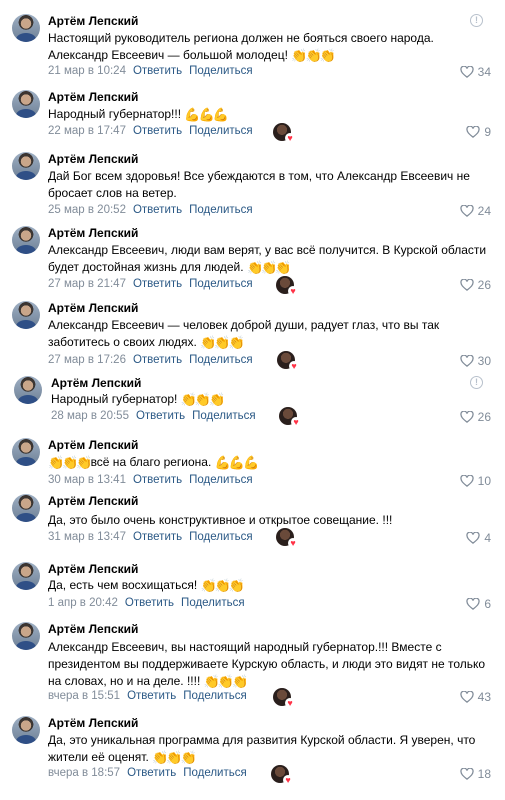 The image size is (505, 800). Describe the element at coordinates (84, 696) in the screenshot. I see `comment-date: вчера в 15:51` at that location.